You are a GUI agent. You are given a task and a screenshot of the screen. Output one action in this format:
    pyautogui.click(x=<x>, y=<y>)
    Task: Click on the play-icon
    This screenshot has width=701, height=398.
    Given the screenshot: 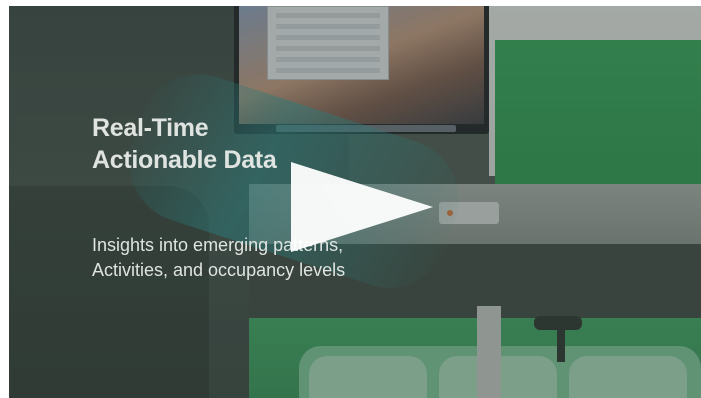 What is the action you would take?
    pyautogui.click(x=362, y=207)
    